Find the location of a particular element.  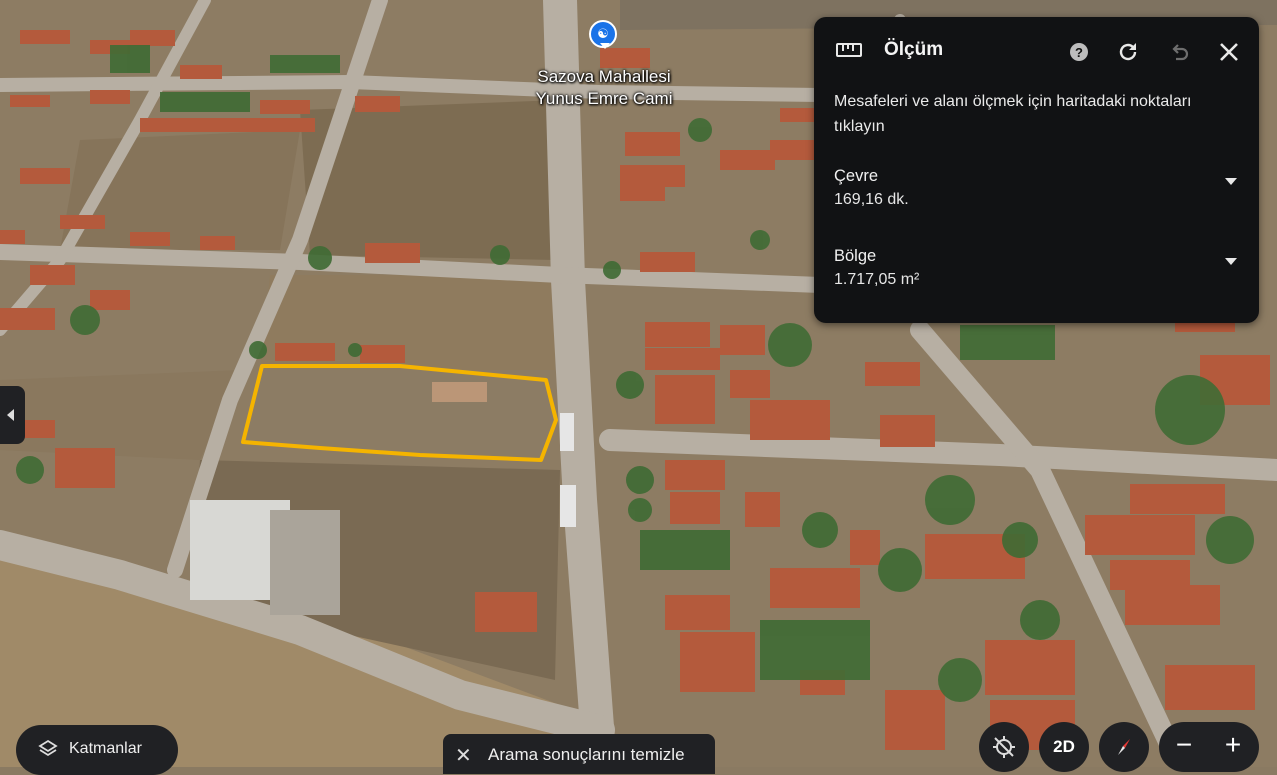

refresh-button is located at coordinates (1128, 52).